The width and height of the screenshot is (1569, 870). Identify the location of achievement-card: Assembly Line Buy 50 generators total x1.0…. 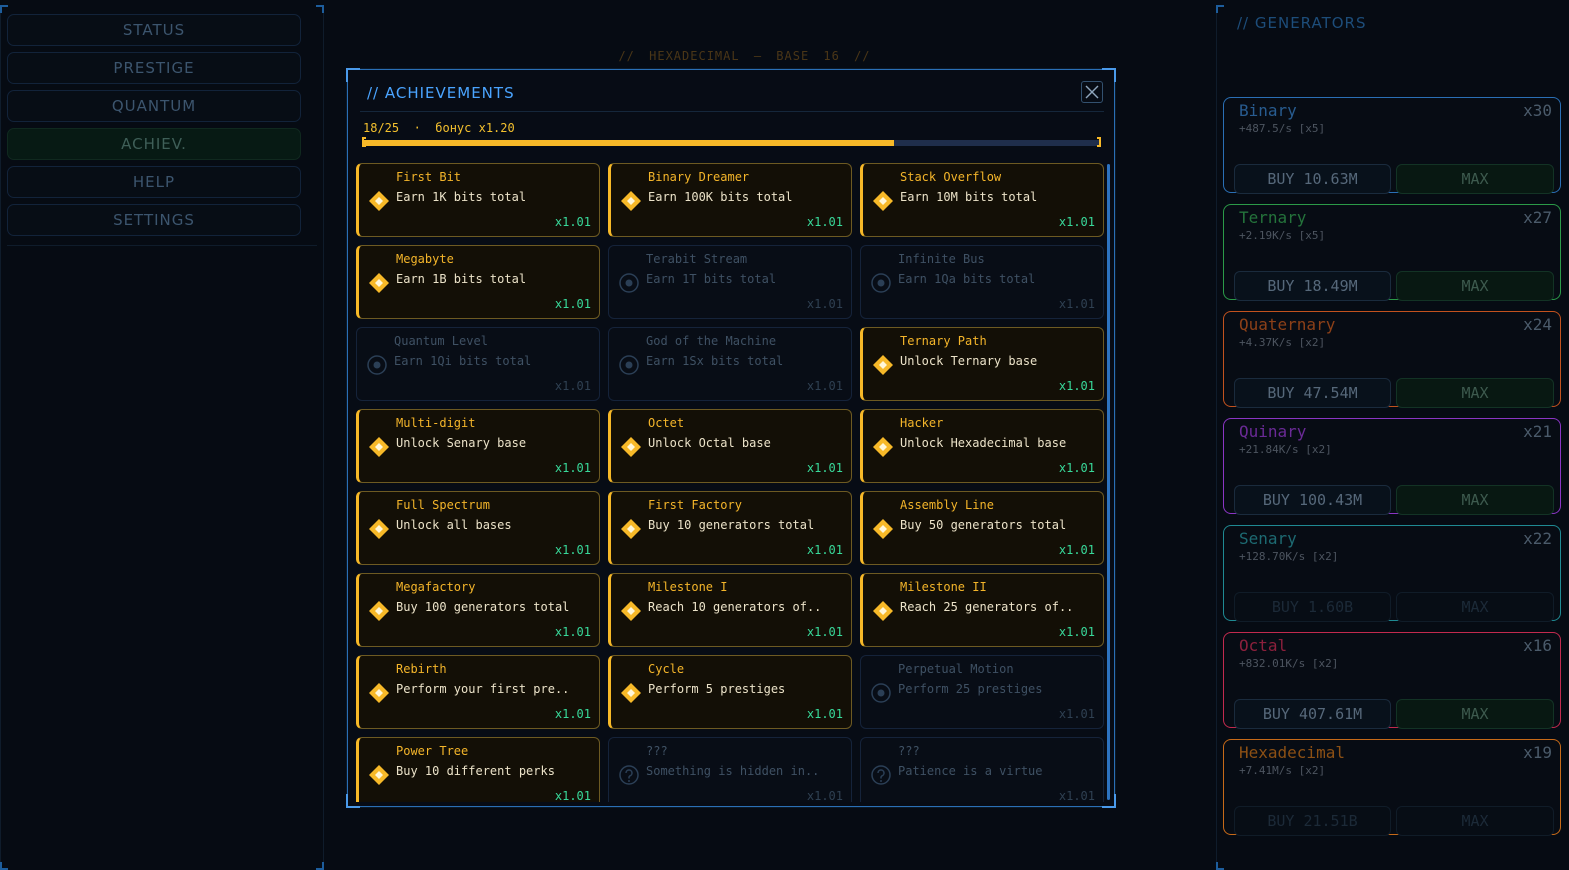
(982, 528).